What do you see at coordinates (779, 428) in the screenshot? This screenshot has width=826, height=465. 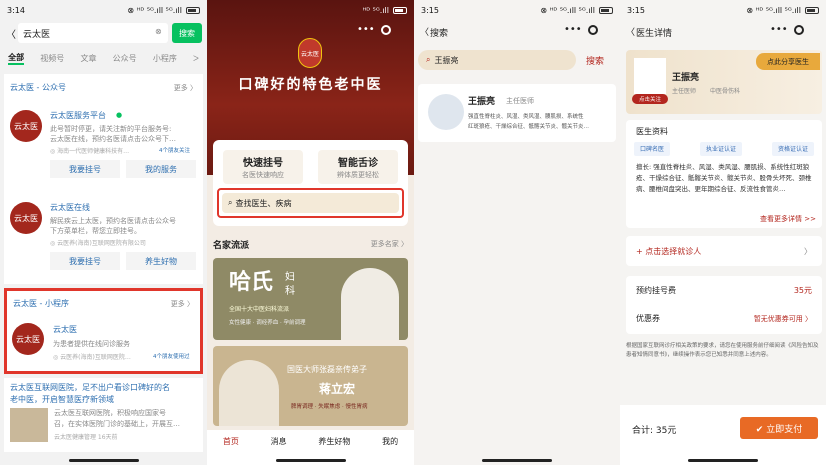 I see `pay-button: ✔ 立即支付` at bounding box center [779, 428].